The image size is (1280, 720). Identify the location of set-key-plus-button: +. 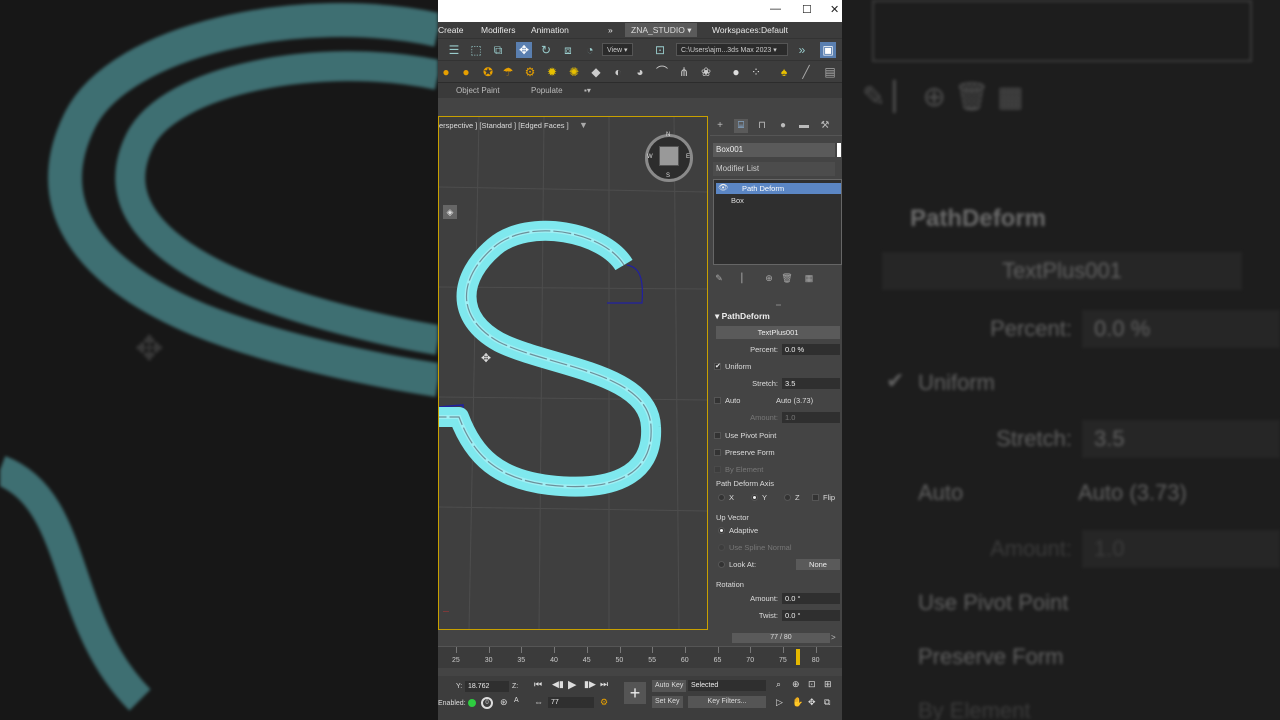
(635, 693).